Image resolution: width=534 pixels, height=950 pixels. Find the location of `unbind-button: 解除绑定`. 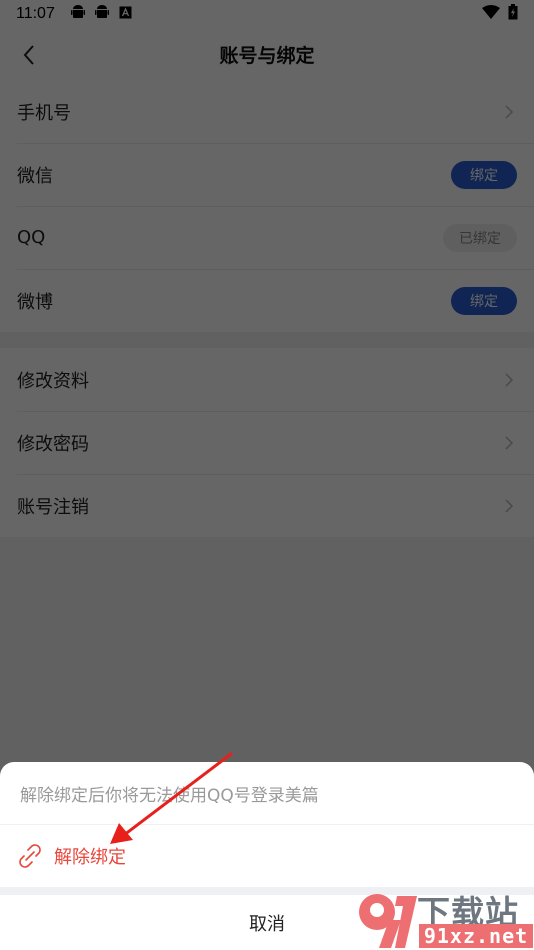

unbind-button: 解除绑定 is located at coordinates (267, 856).